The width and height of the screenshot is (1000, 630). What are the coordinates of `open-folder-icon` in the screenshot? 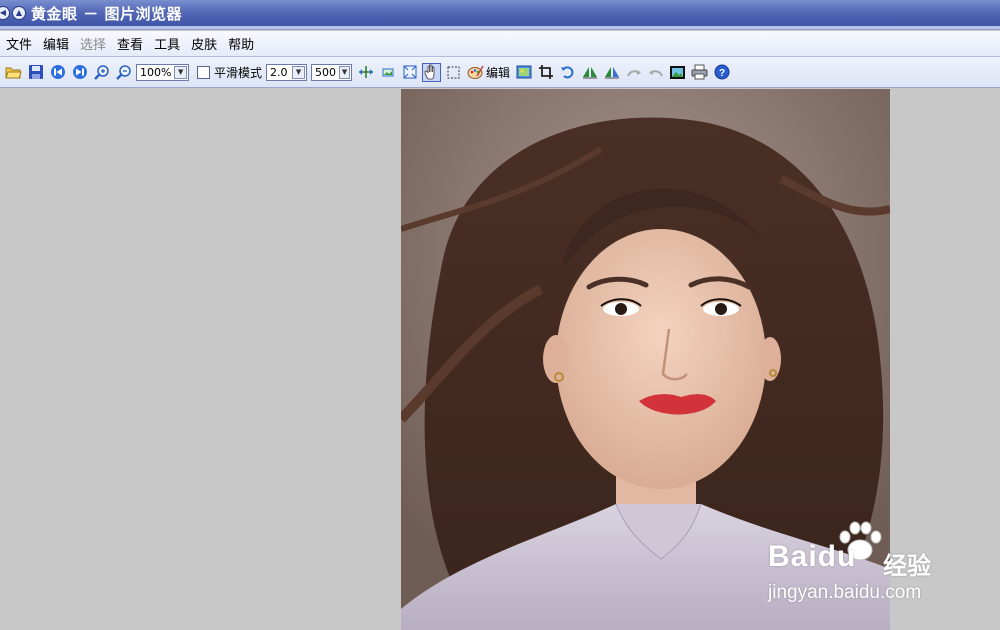 It's located at (13, 72).